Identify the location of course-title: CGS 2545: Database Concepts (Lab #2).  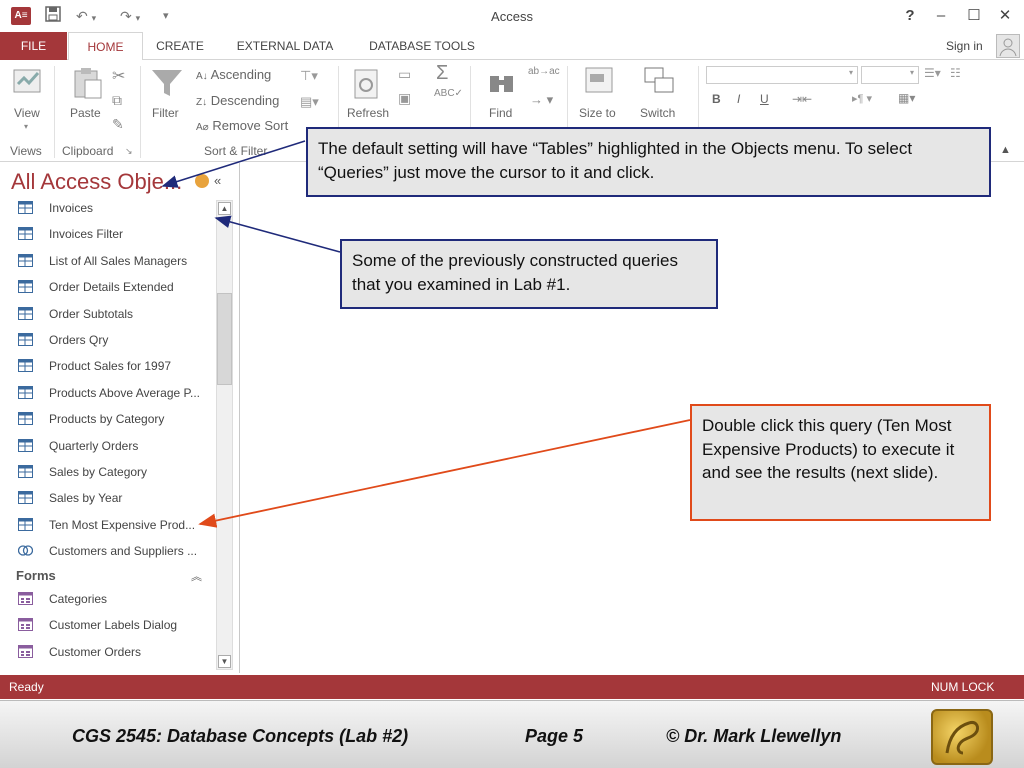
(240, 736).